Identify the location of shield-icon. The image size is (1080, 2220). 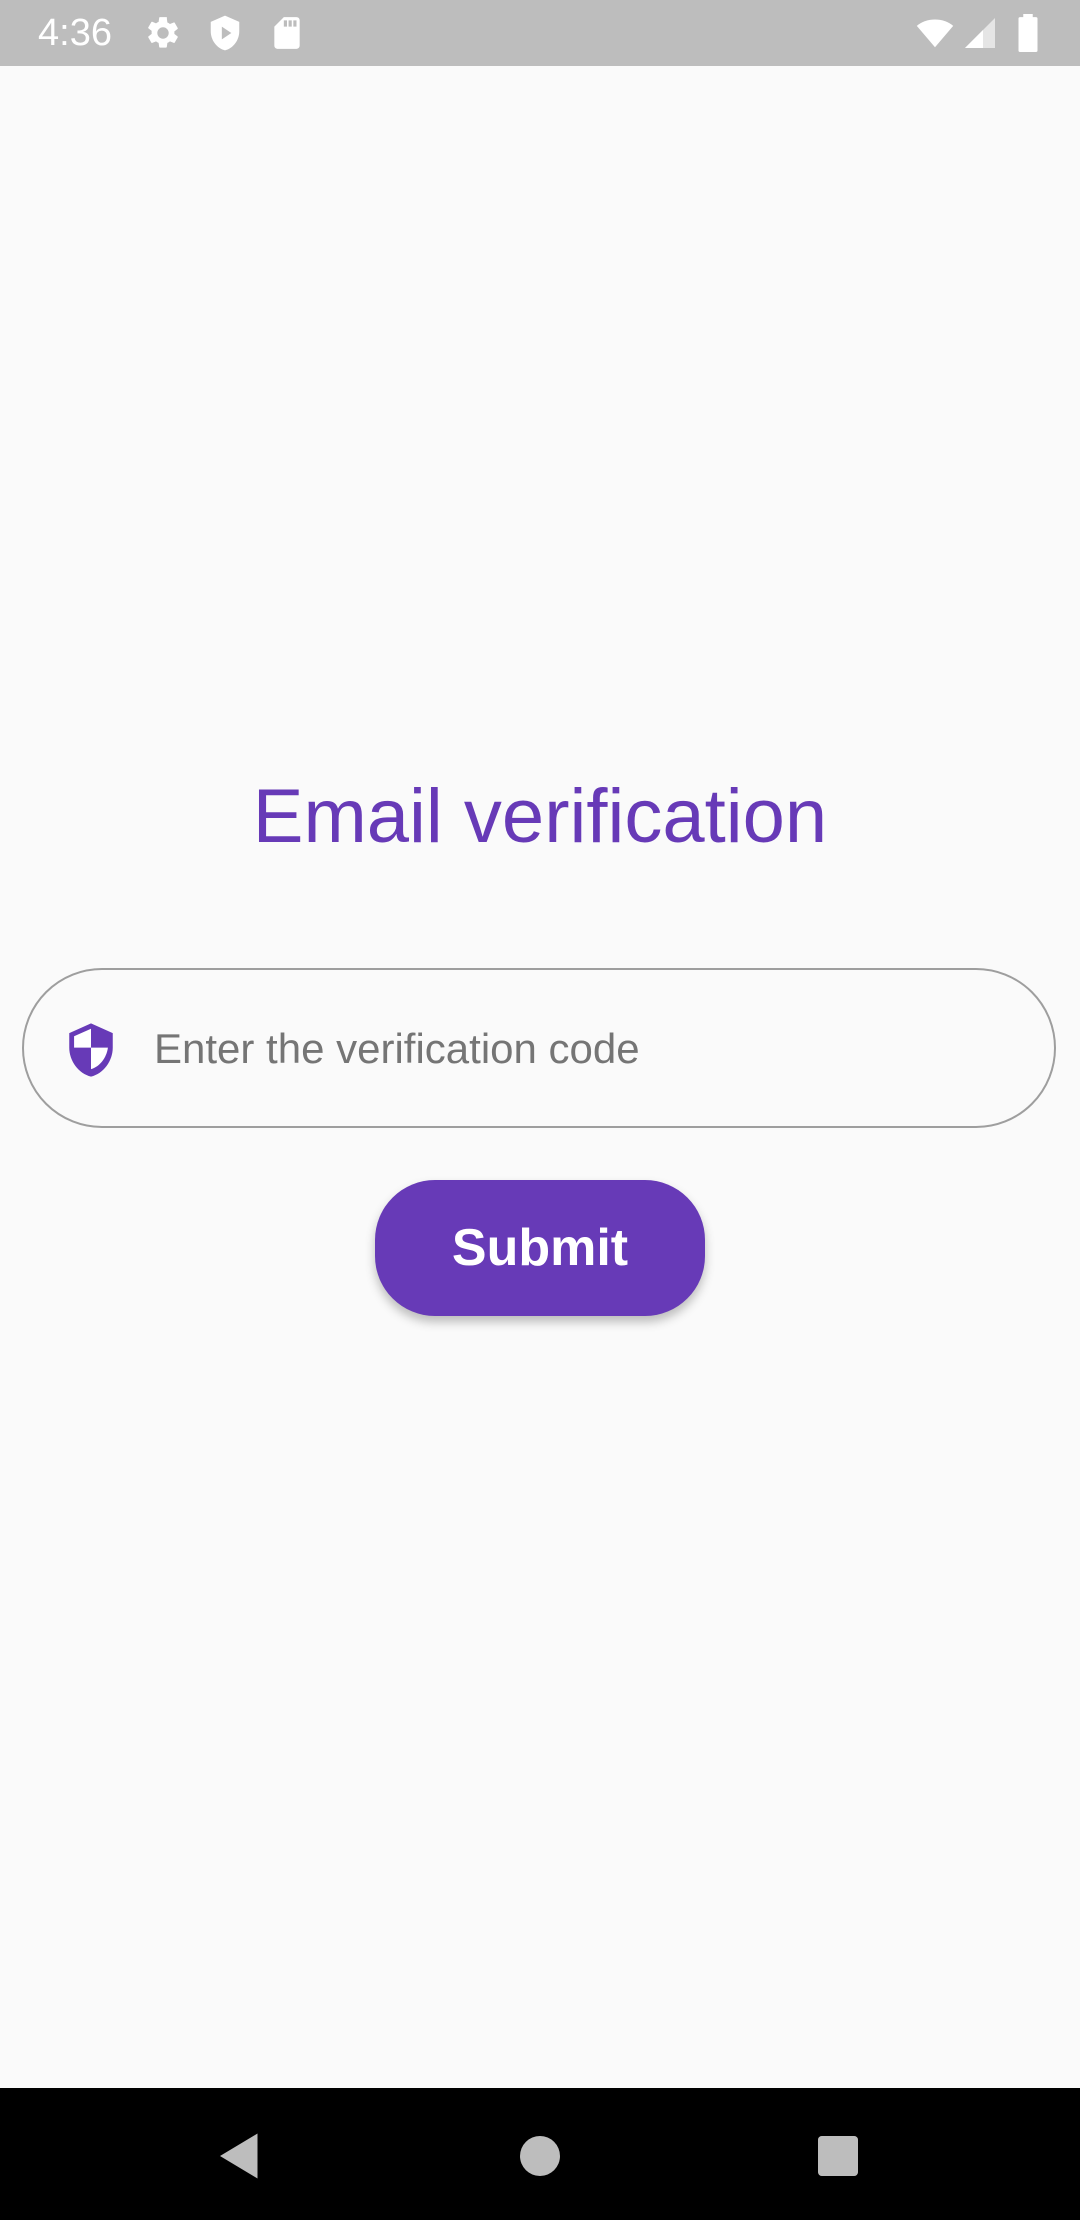
(91, 1050).